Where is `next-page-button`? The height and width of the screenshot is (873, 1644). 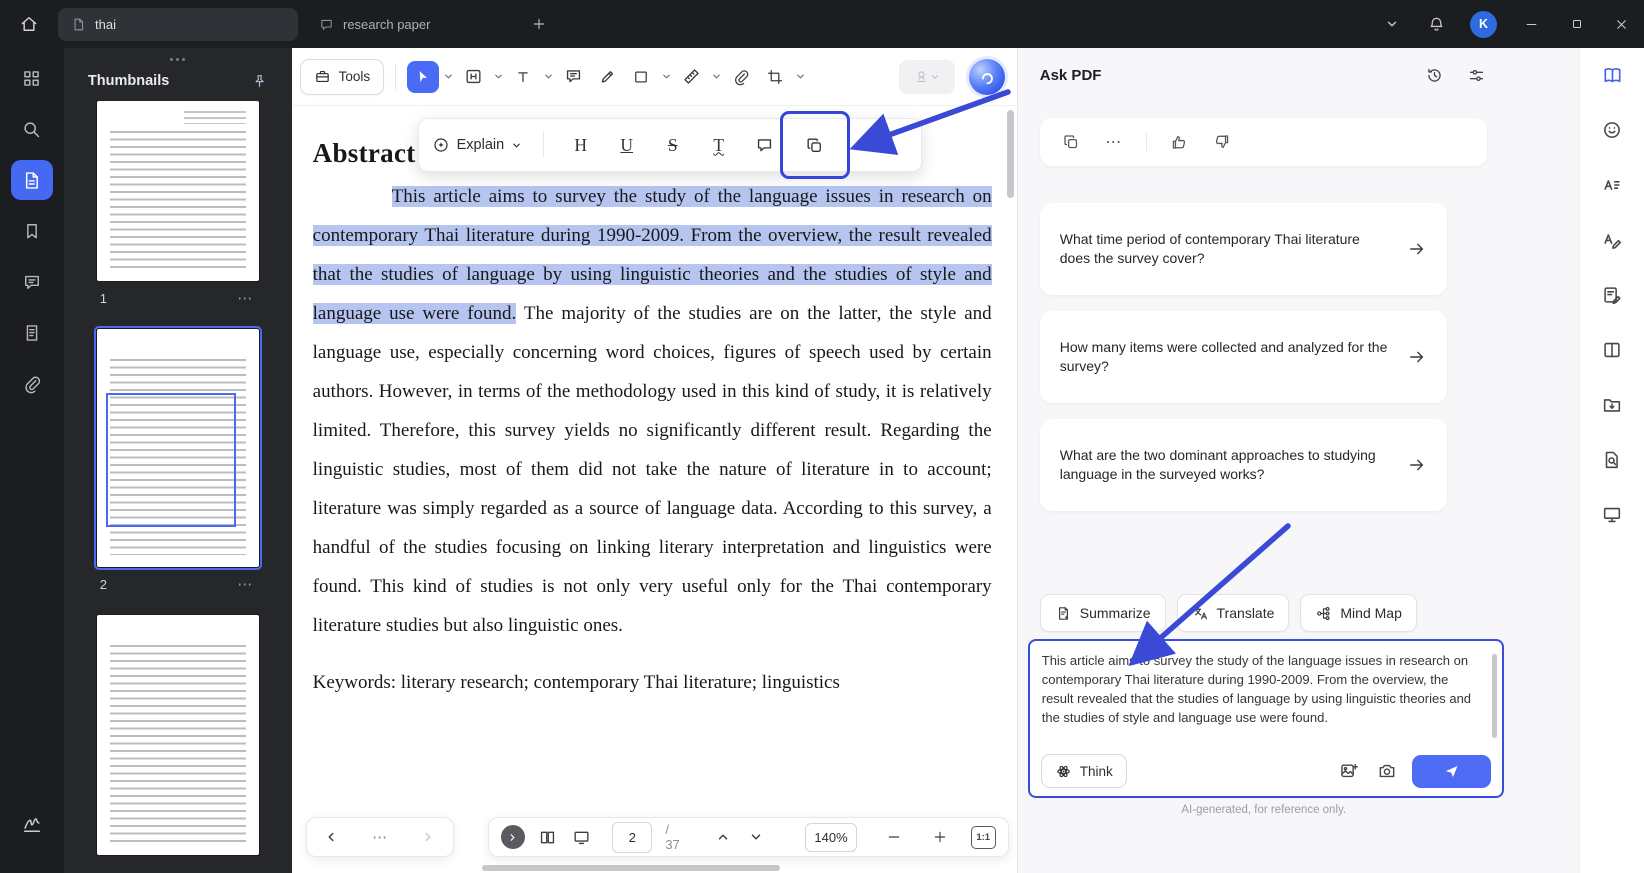 next-page-button is located at coordinates (756, 837).